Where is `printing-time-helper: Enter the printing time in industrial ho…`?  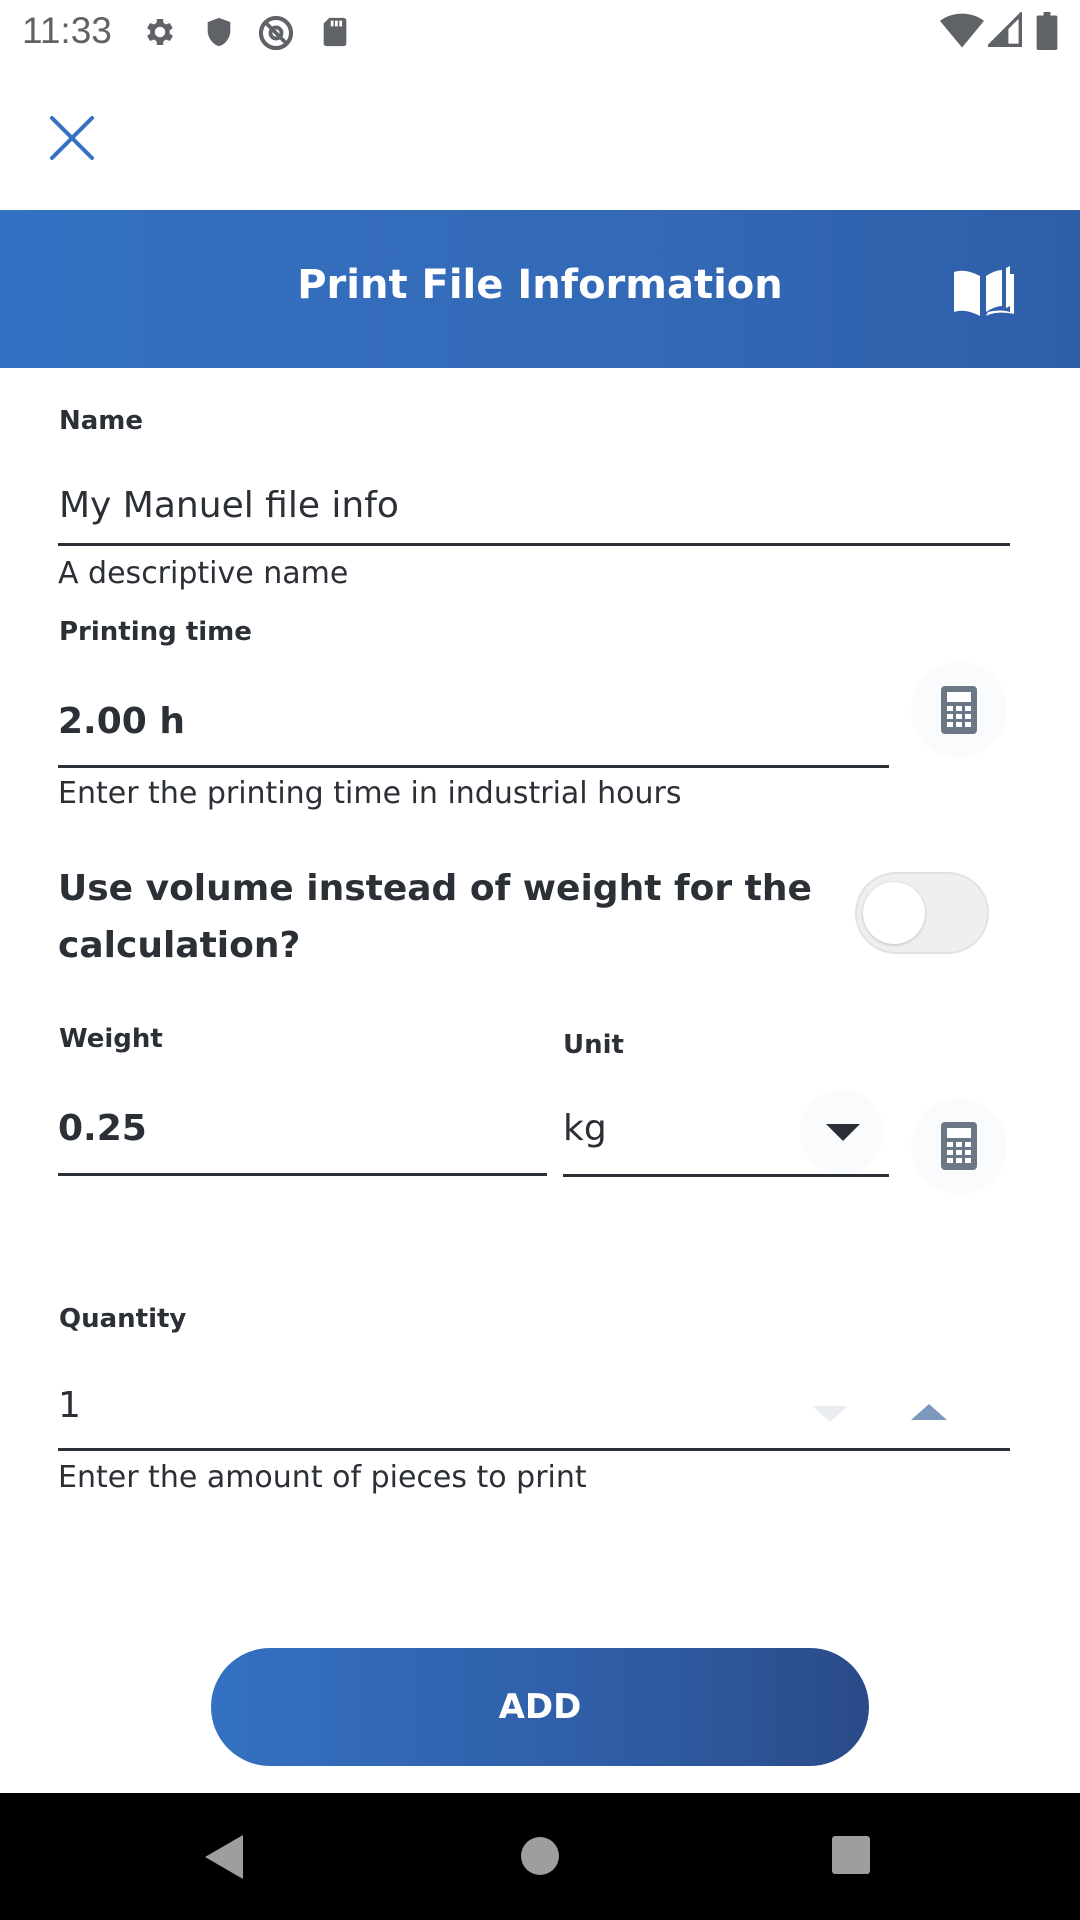
printing-time-helper: Enter the printing time in industrial ho… is located at coordinates (370, 793).